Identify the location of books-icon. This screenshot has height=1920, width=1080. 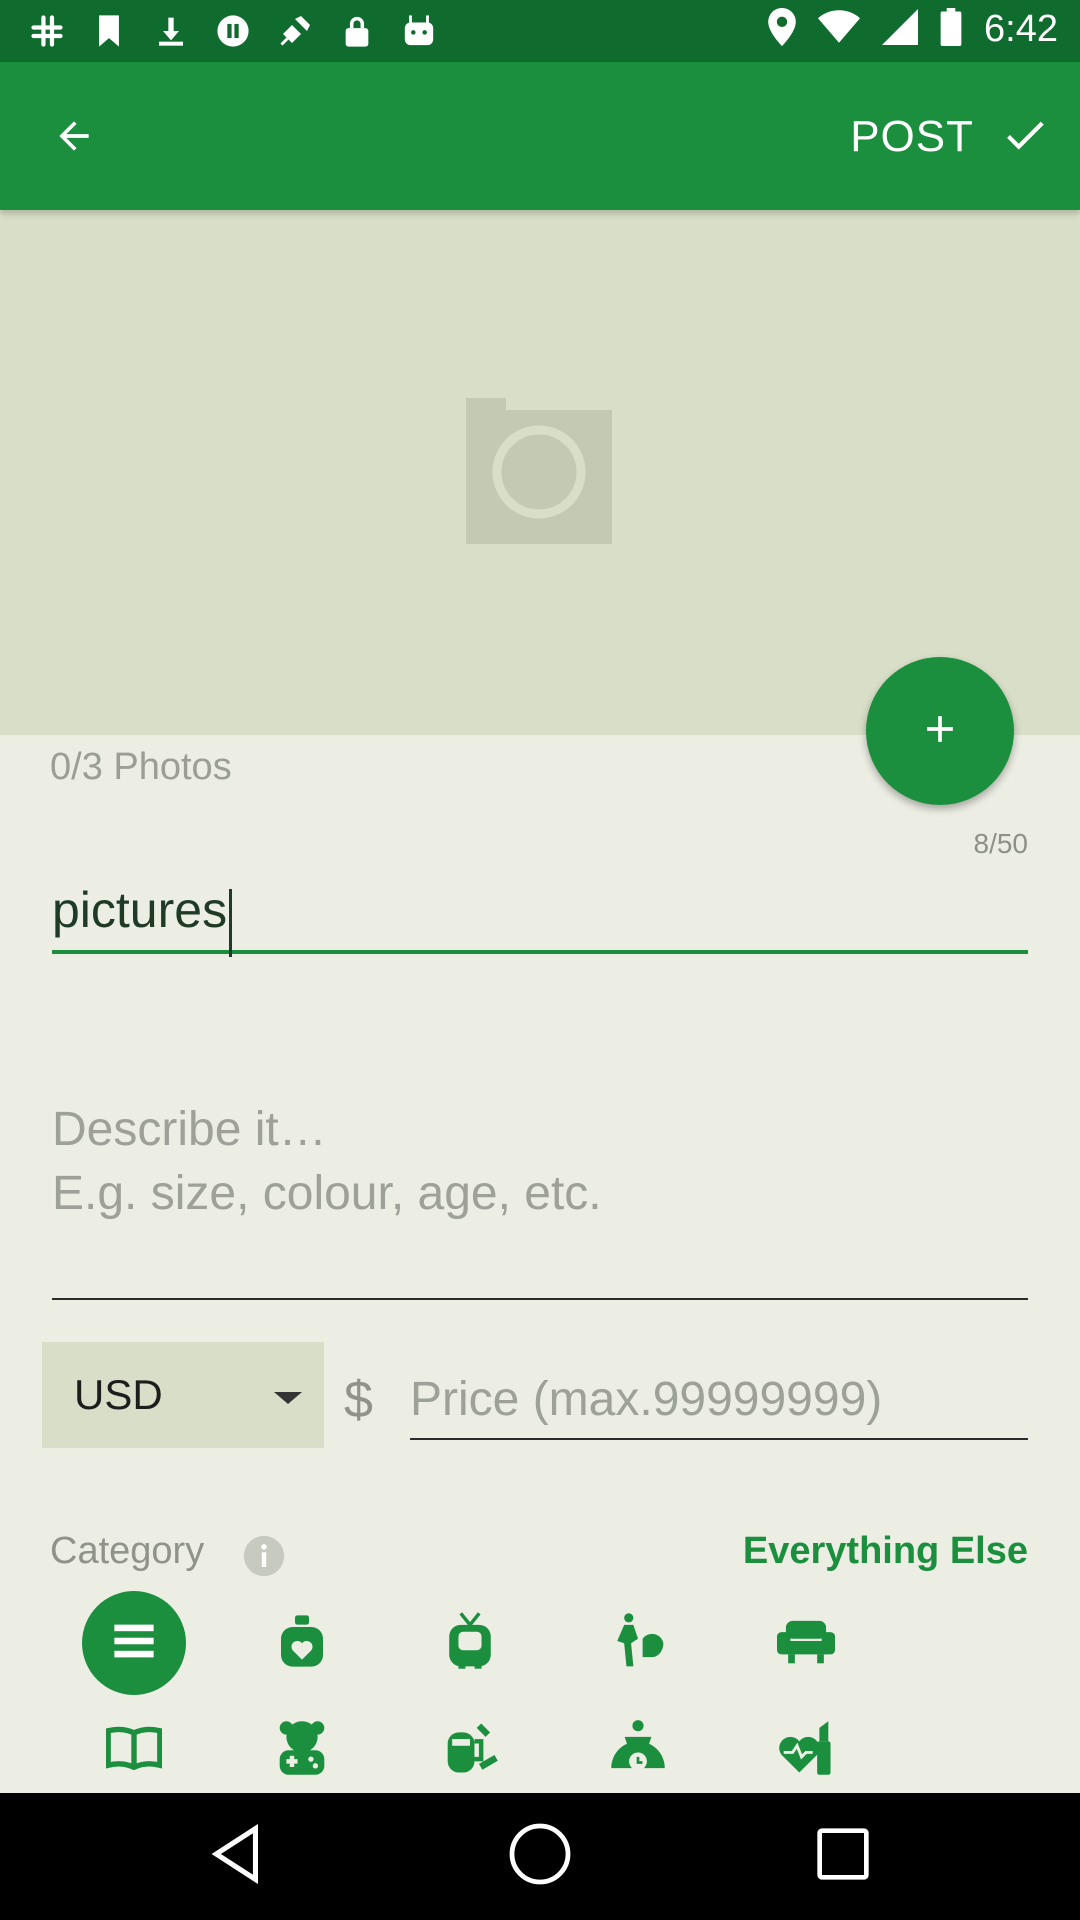
(134, 1750).